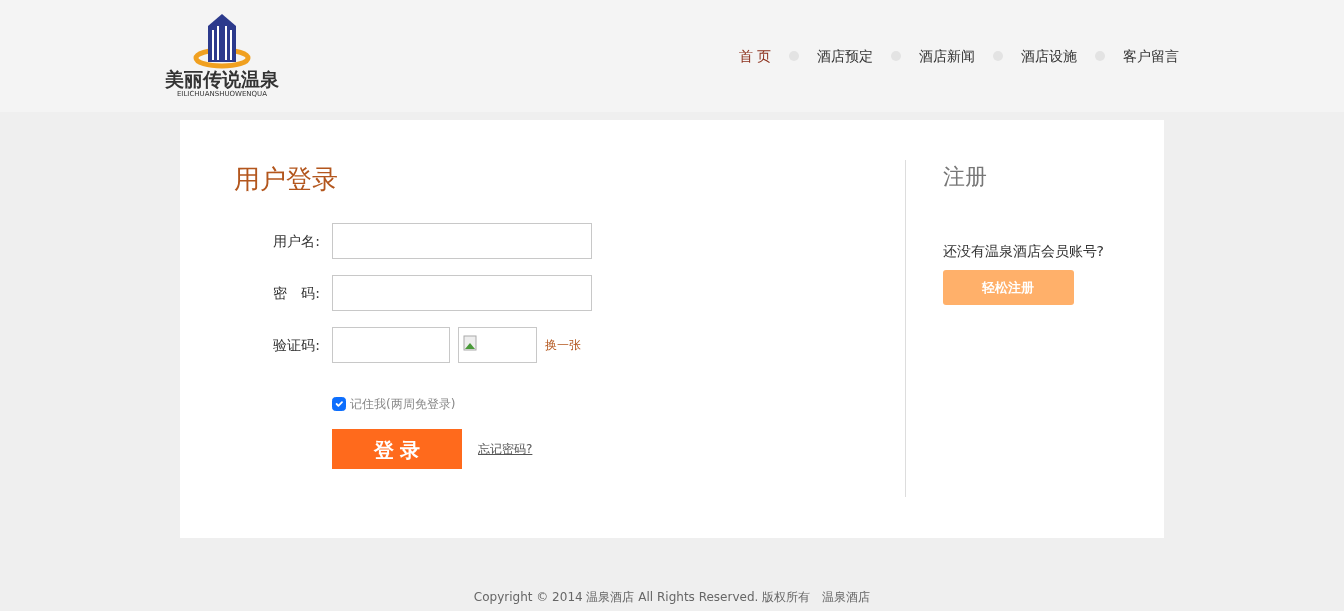 This screenshot has width=1344, height=611. Describe the element at coordinates (471, 343) in the screenshot. I see `broken-image-icon` at that location.